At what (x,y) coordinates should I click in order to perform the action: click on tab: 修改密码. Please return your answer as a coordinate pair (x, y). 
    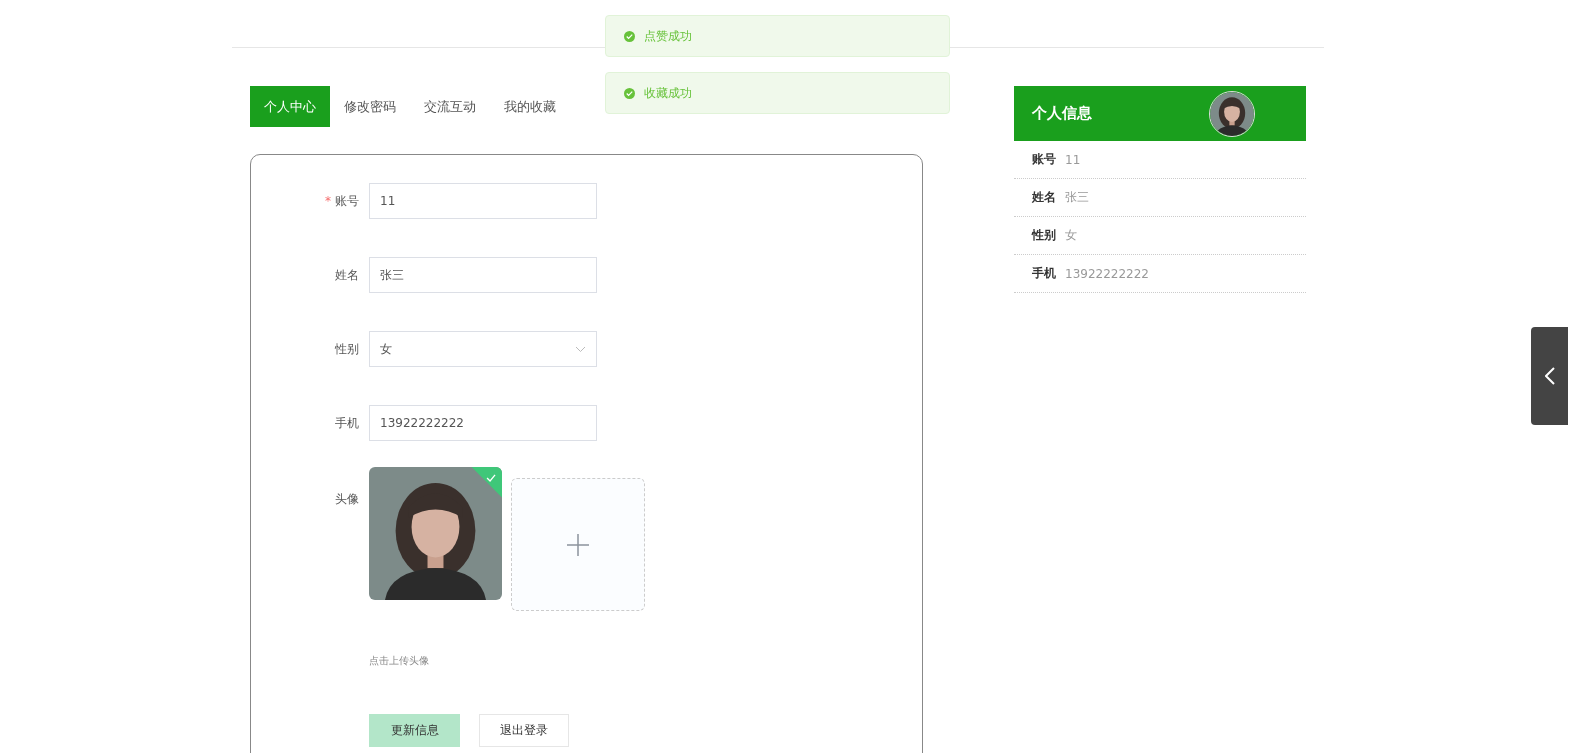
    Looking at the image, I should click on (370, 106).